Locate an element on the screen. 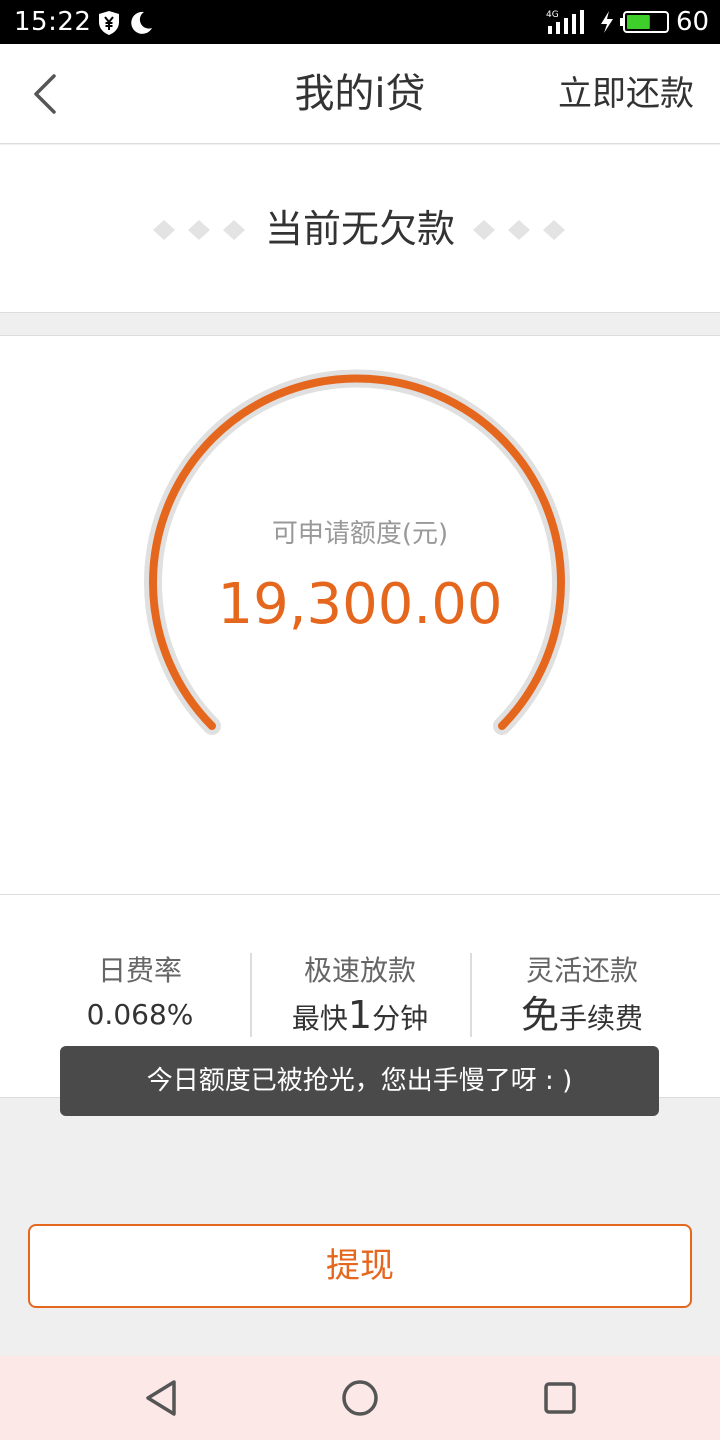  feature-flexible-repay: 灵活还款 免手续费 is located at coordinates (582, 996).